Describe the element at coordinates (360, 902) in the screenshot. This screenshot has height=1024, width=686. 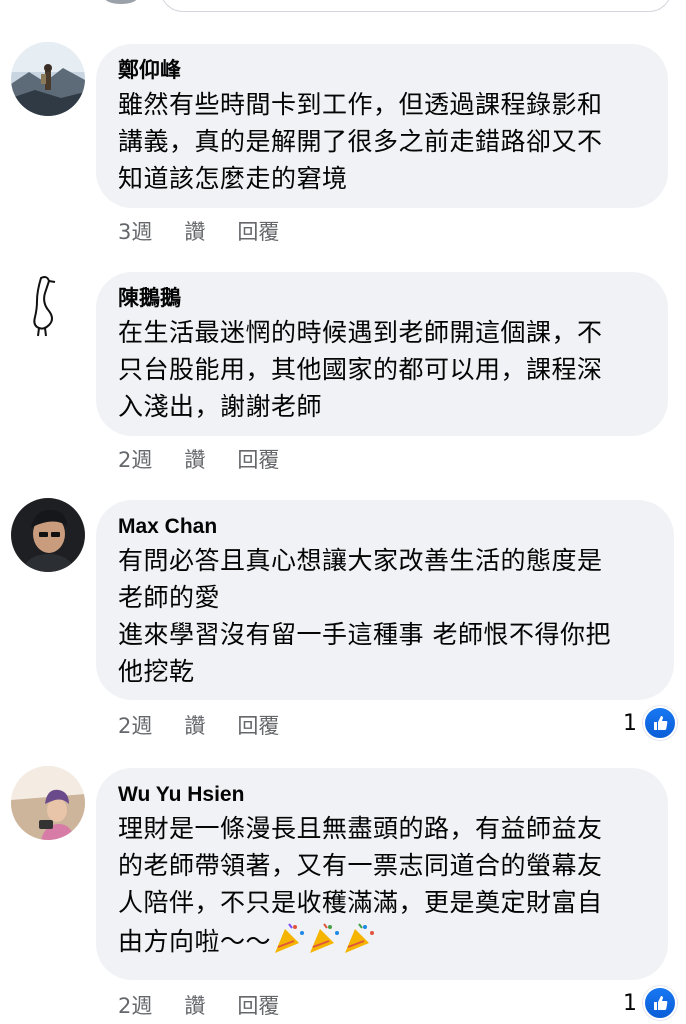
I see `comment-line: 人陪伴，不只是收穫滿滿，更是奠定財富自` at that location.